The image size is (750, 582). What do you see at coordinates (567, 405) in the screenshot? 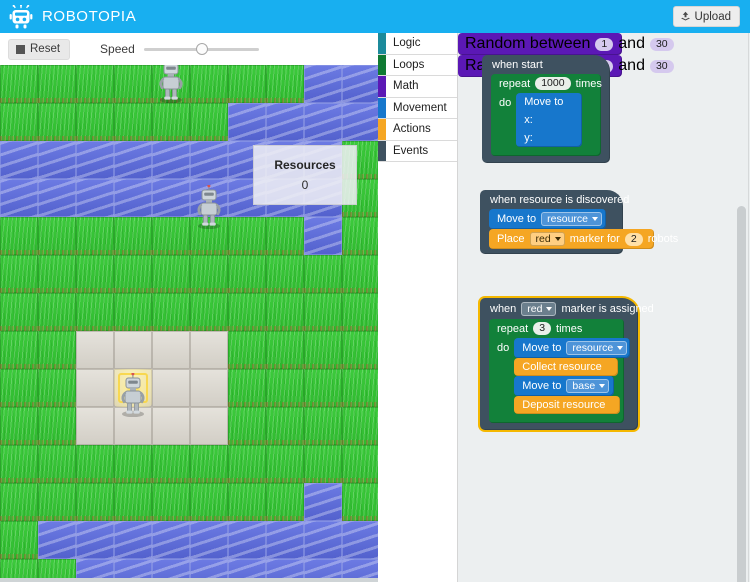
I see `deposit-resource-block: Deposit resource` at bounding box center [567, 405].